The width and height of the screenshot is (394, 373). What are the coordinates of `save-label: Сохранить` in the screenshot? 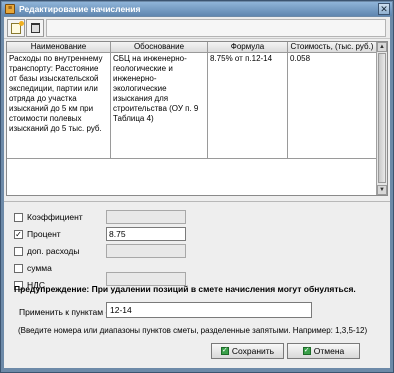 It's located at (253, 351).